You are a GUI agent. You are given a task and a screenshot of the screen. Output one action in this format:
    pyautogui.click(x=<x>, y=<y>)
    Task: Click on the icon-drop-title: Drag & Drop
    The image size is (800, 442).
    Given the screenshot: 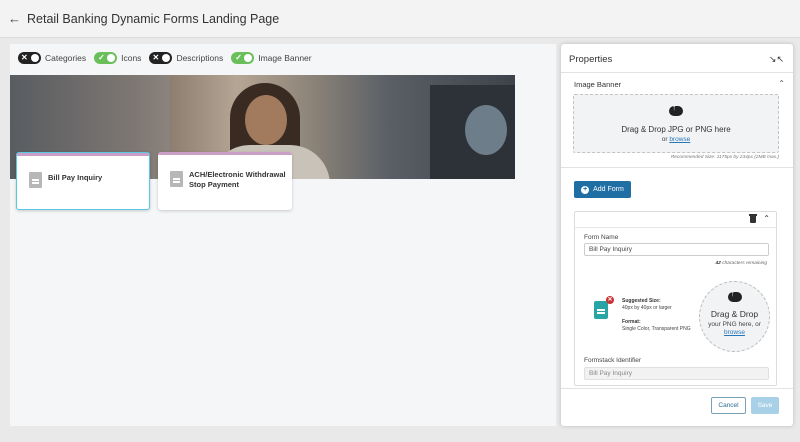 What is the action you would take?
    pyautogui.click(x=734, y=314)
    